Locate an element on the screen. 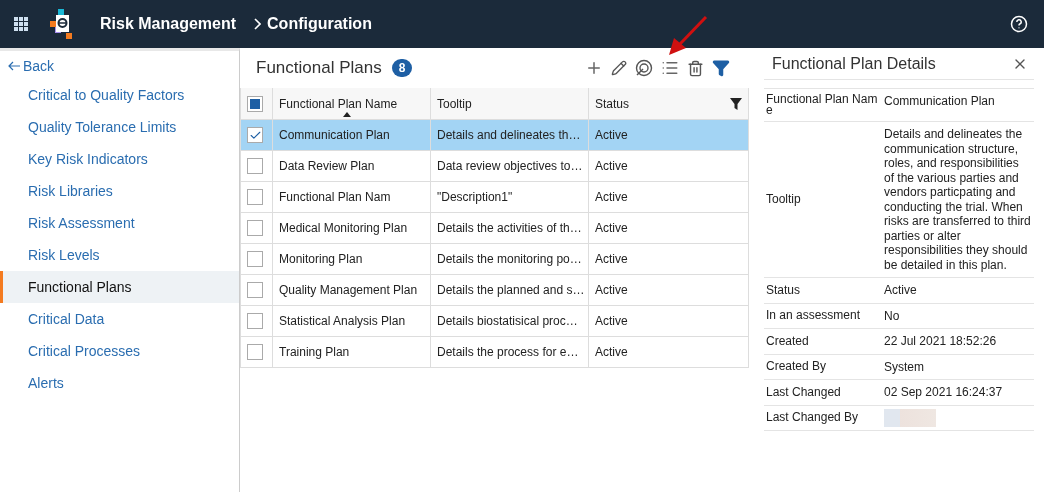 This screenshot has width=1044, height=492. sidebar-item: Quality Tolerance Limits is located at coordinates (119, 127).